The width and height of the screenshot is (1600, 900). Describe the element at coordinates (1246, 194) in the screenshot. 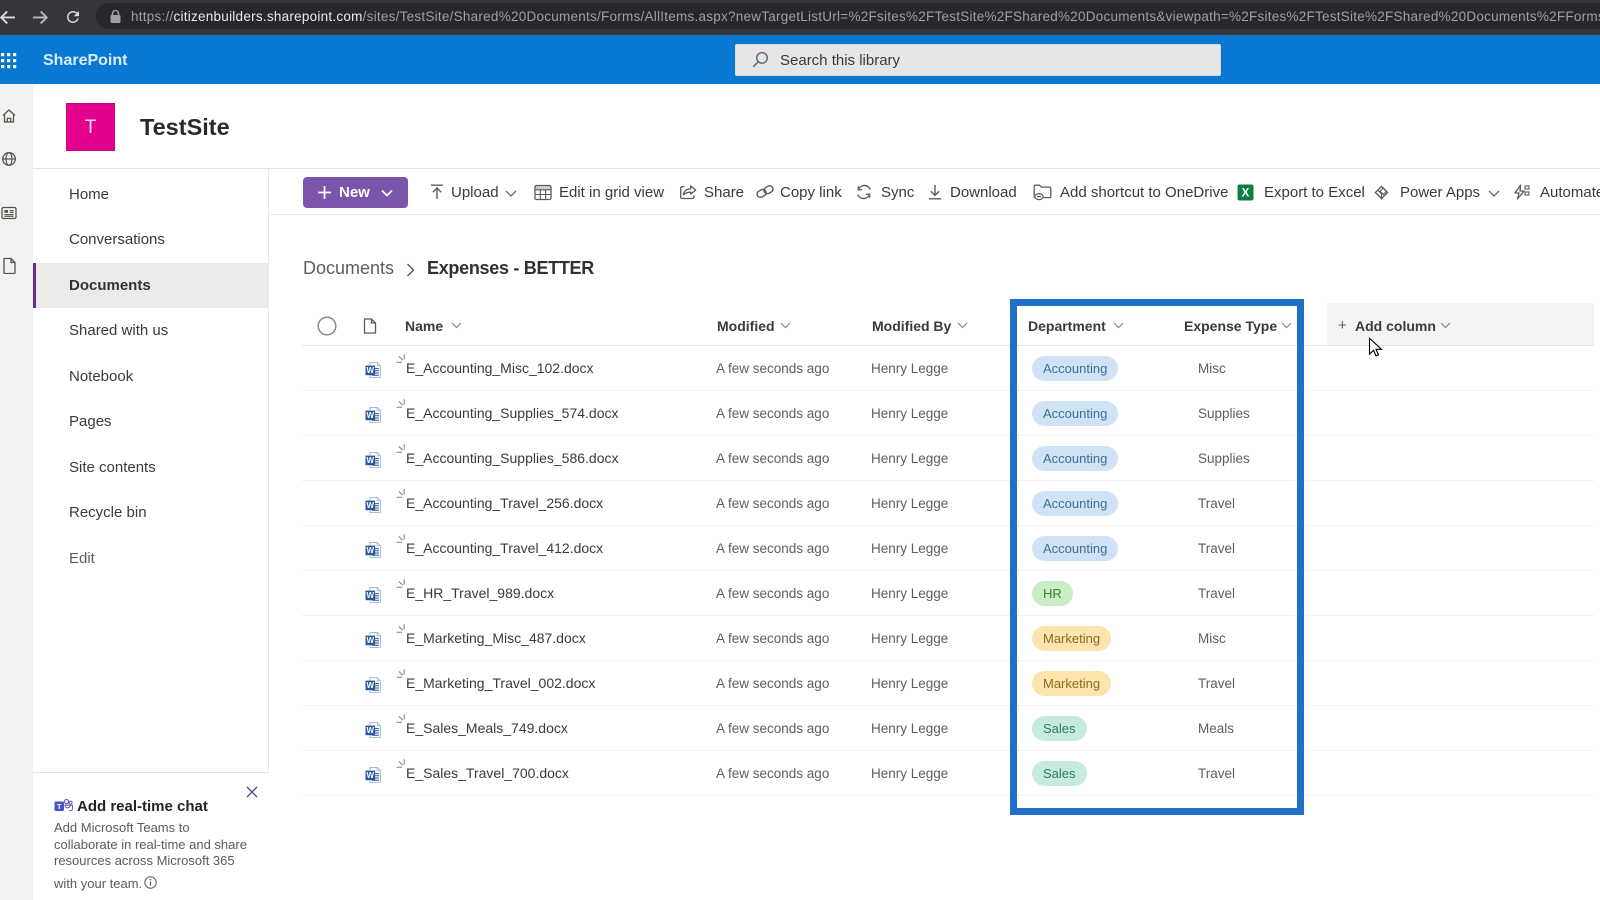

I see `svg-text: X` at that location.